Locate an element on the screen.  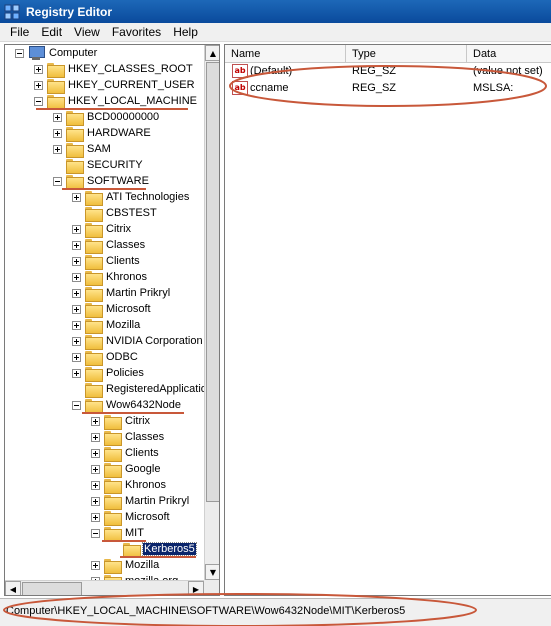
scroll-right-arrow-icon: ▶ is located at coordinates (196, 588).